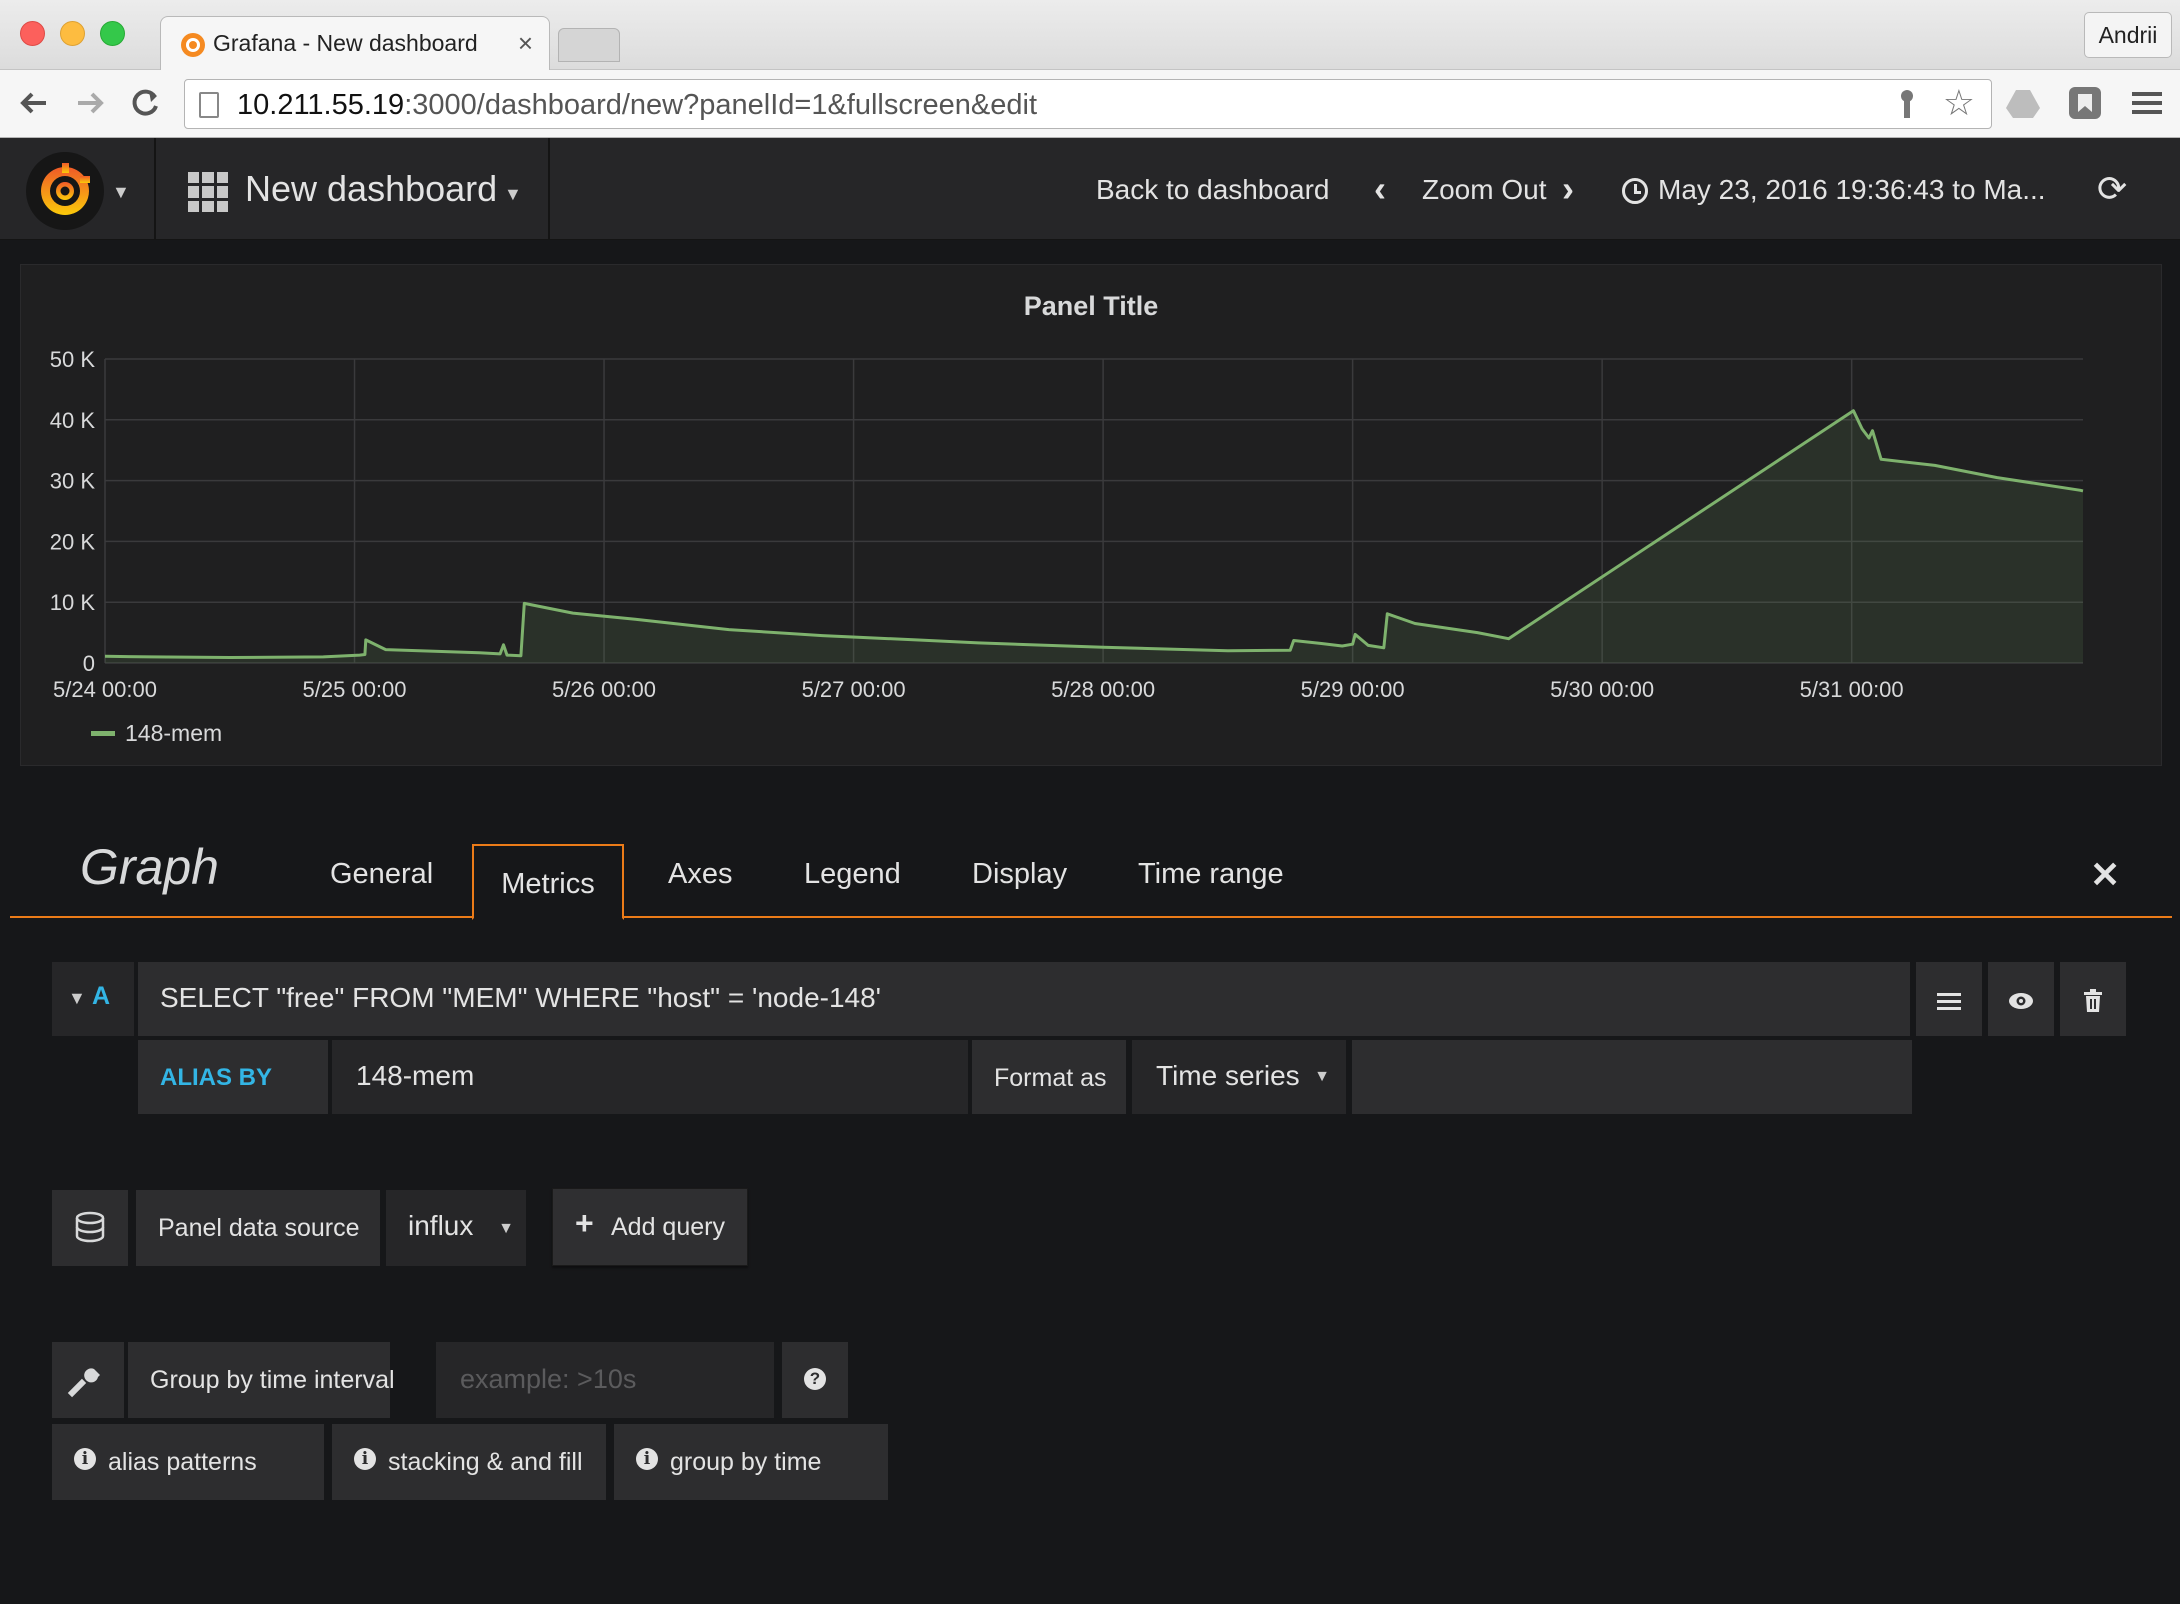 The image size is (2180, 1604). I want to click on alias-patterns-help: i alias patterns, so click(188, 1462).